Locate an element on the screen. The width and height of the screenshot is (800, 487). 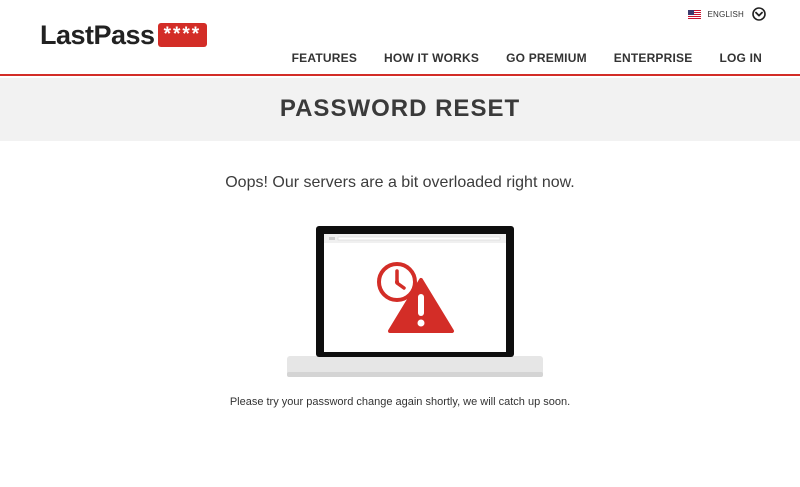
language-selector: ENGLISH is located at coordinates (727, 14).